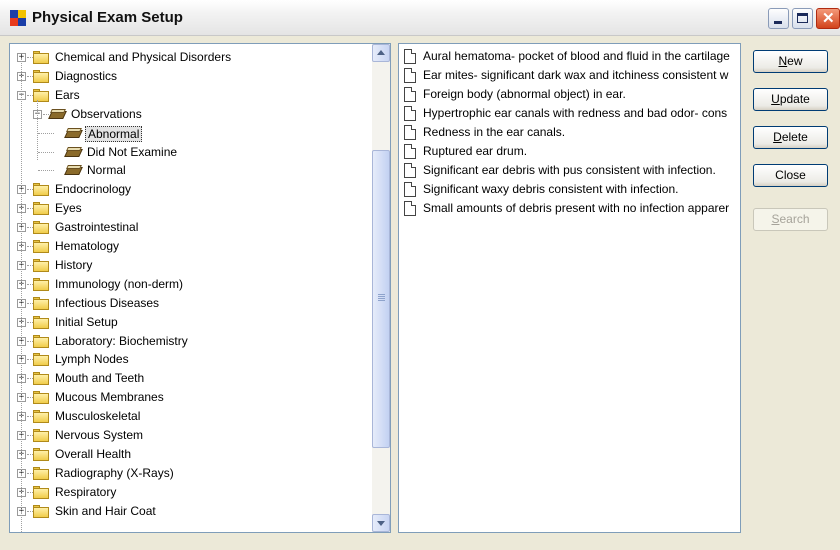 The width and height of the screenshot is (840, 550). What do you see at coordinates (569, 151) in the screenshot?
I see `list-item: Ruptured ear drum.` at bounding box center [569, 151].